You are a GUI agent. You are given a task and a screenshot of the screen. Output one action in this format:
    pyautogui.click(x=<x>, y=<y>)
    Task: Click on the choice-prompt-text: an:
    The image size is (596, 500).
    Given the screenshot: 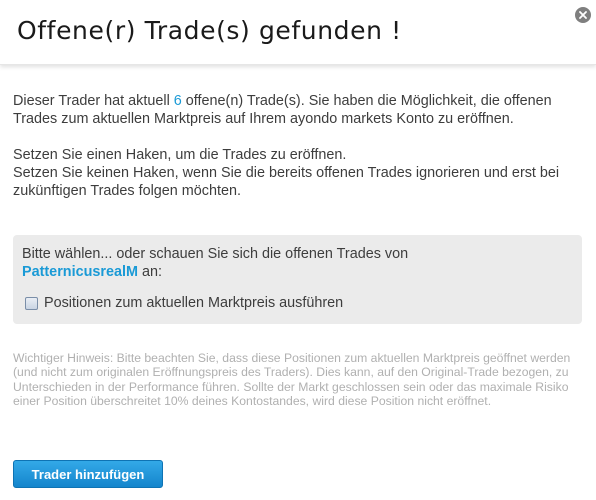 What is the action you would take?
    pyautogui.click(x=149, y=272)
    